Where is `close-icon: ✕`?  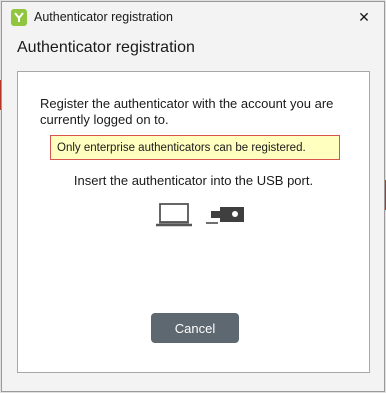 close-icon: ✕ is located at coordinates (364, 16).